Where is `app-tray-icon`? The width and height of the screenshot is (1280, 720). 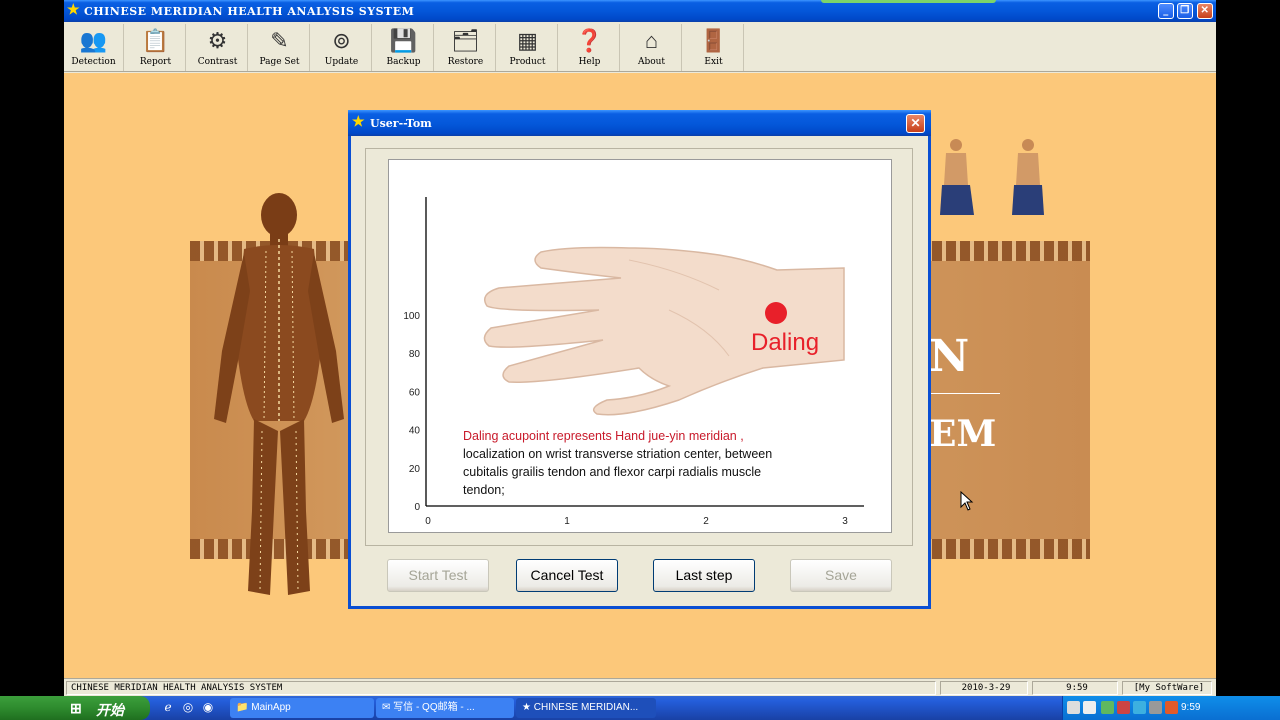
app-tray-icon is located at coordinates (1171, 707).